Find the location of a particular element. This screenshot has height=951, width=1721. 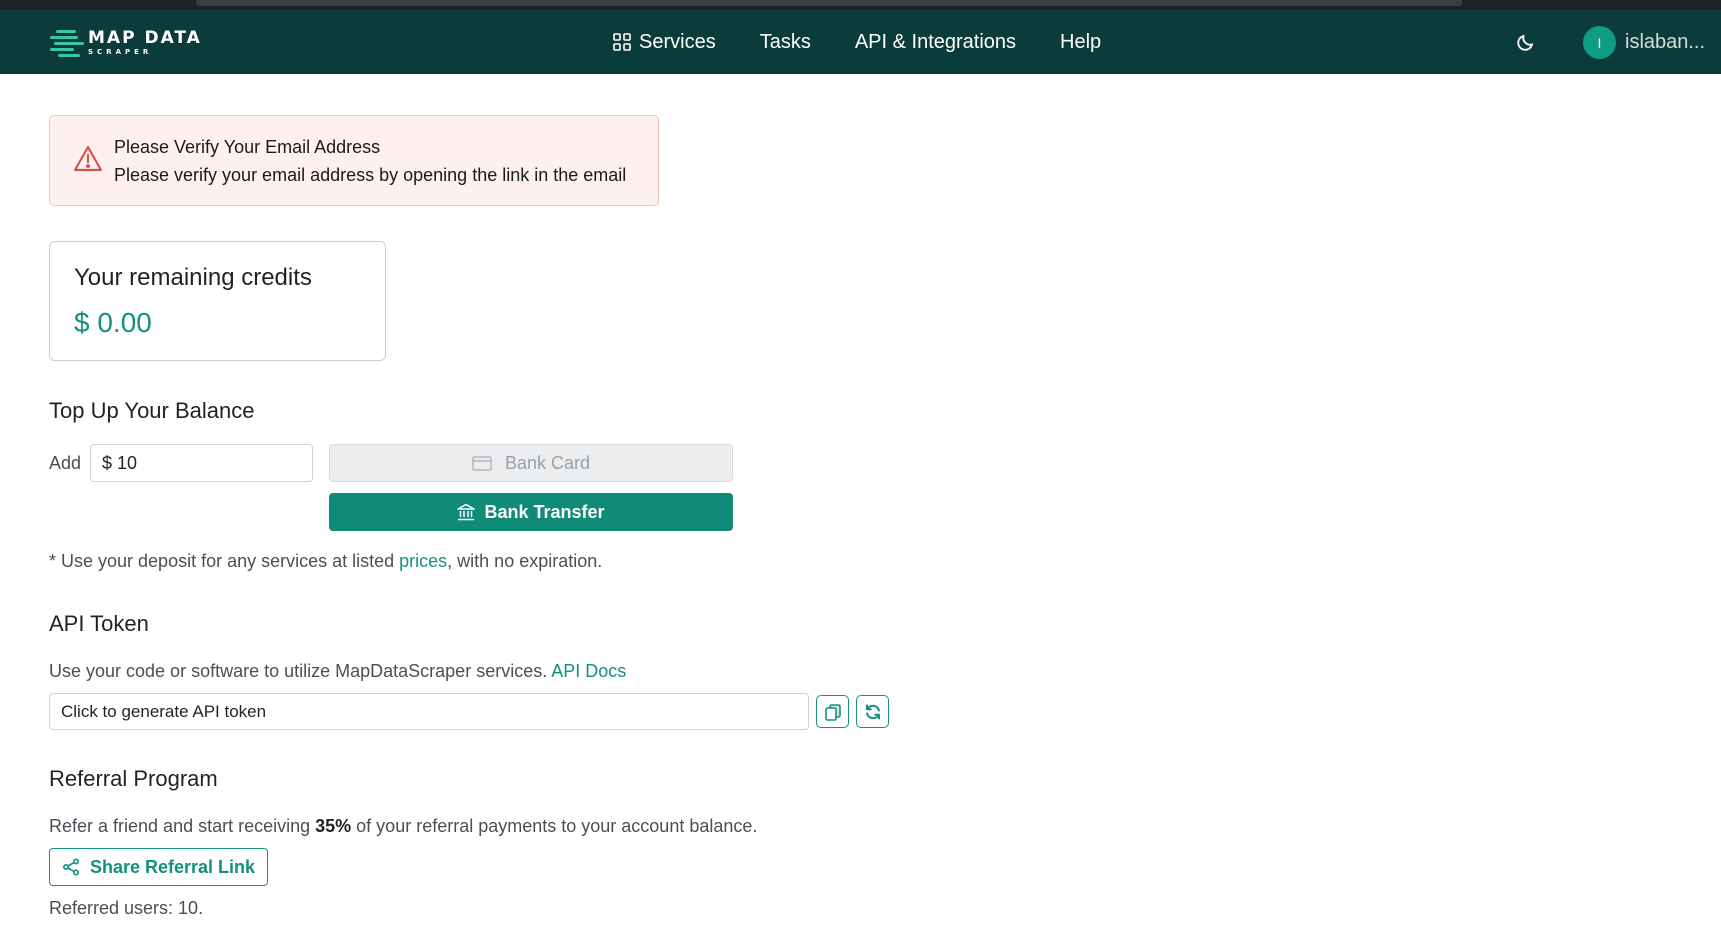

topup-amount-field: $ is located at coordinates (201, 463).